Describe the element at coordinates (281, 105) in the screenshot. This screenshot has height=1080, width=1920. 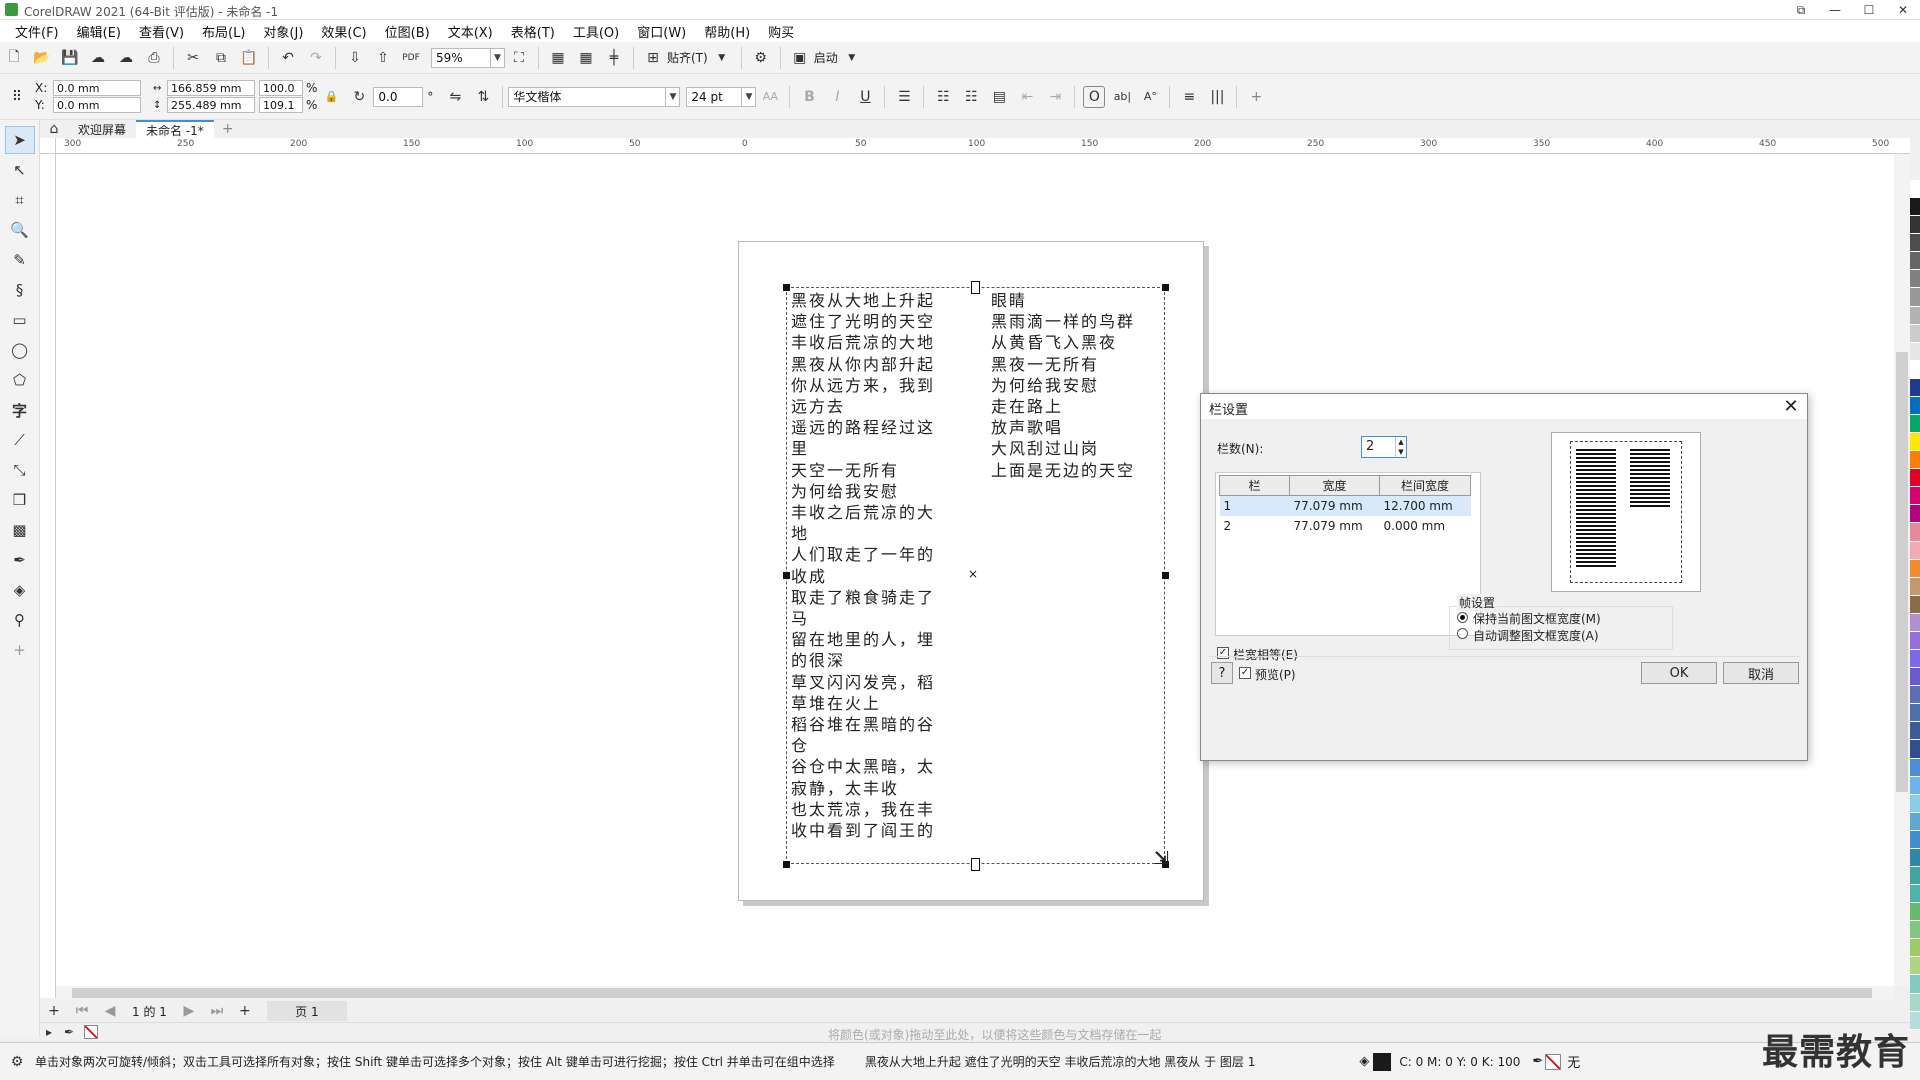
I see `scale-y-field` at that location.